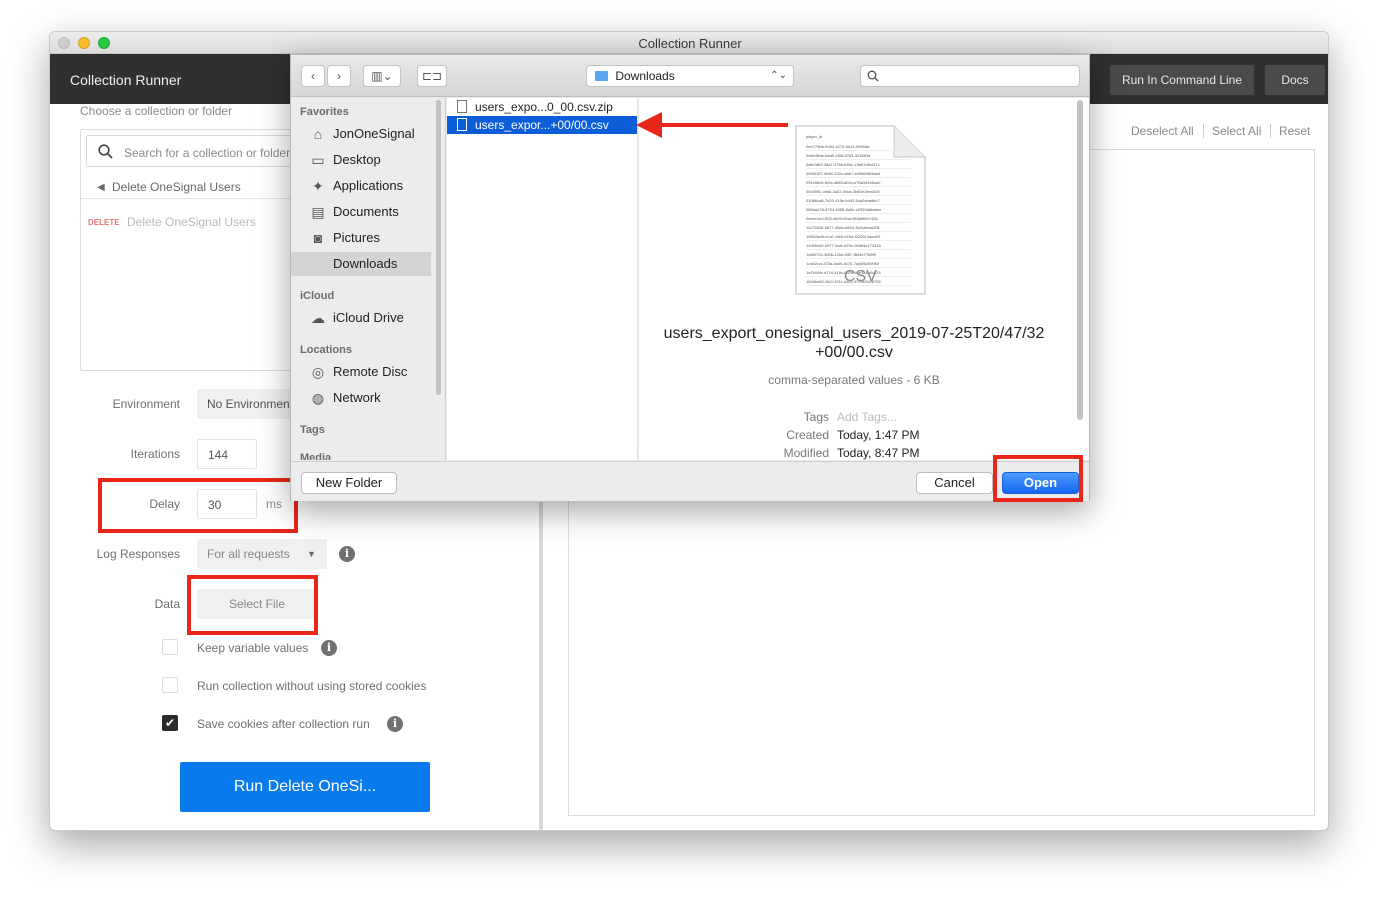 This screenshot has height=899, width=1377. I want to click on modified-value: Today, 8:47 PM, so click(878, 453).